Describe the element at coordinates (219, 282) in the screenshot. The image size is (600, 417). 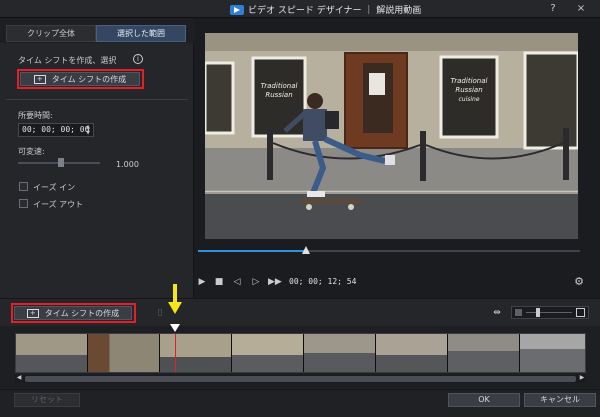
I see `stop-icon: ■` at that location.